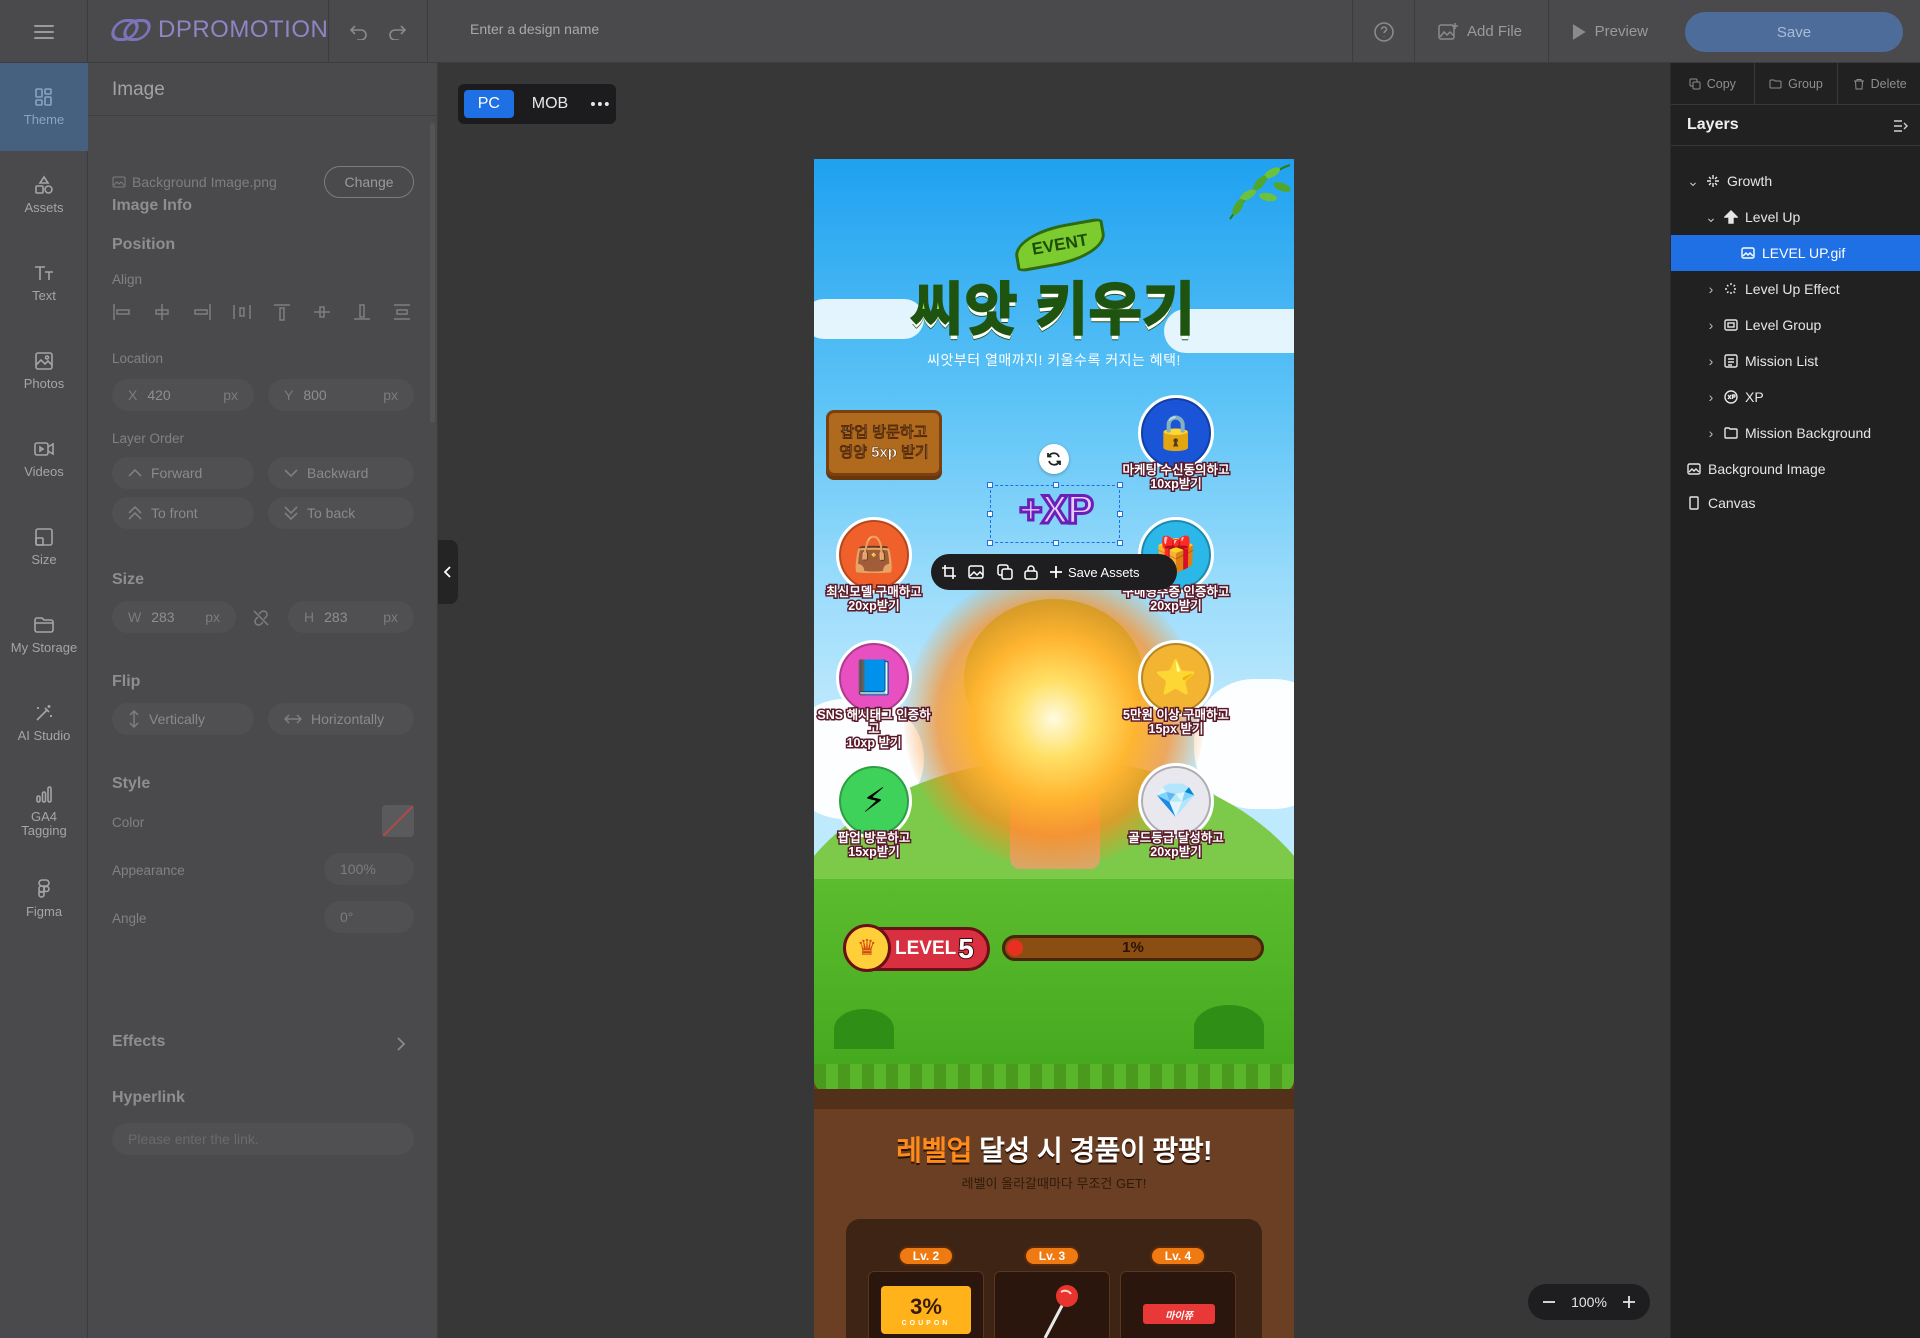  What do you see at coordinates (1609, 31) in the screenshot?
I see `preview-button: Preview` at bounding box center [1609, 31].